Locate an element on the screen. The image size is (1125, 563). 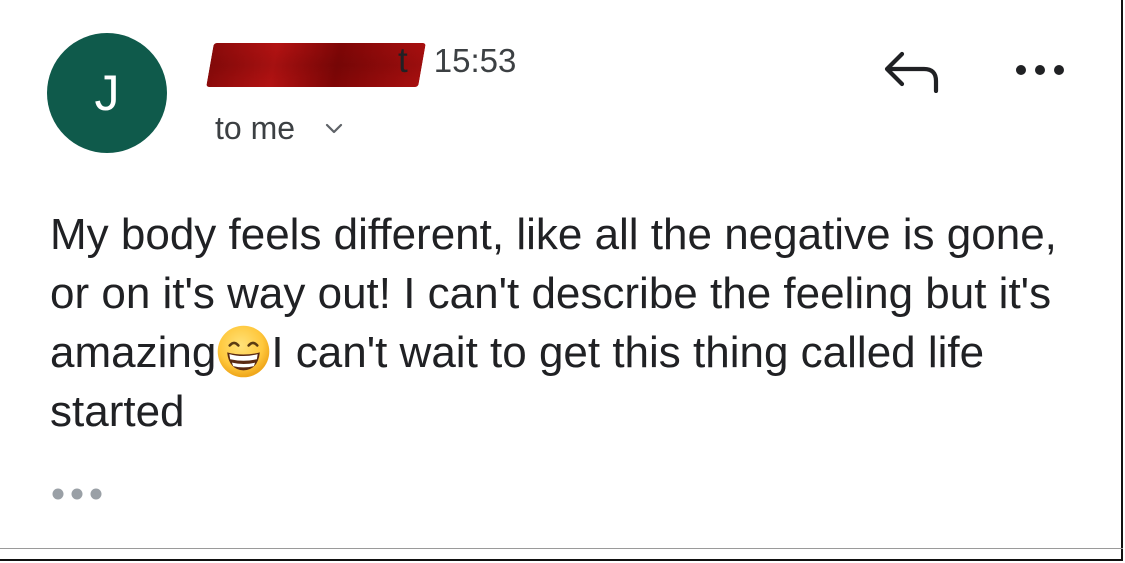
timestamp: 15:53 is located at coordinates (475, 60).